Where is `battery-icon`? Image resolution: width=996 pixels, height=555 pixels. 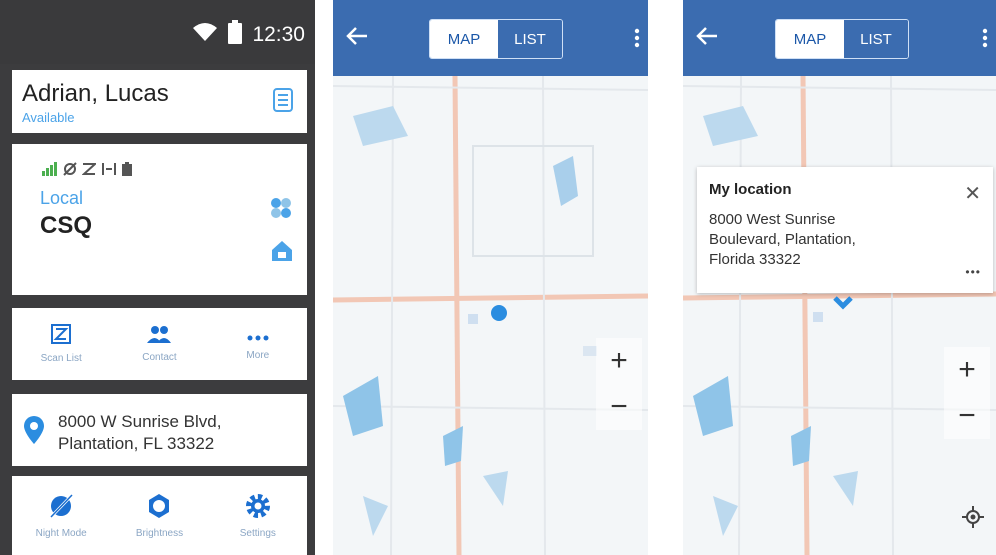 battery-icon is located at coordinates (235, 34).